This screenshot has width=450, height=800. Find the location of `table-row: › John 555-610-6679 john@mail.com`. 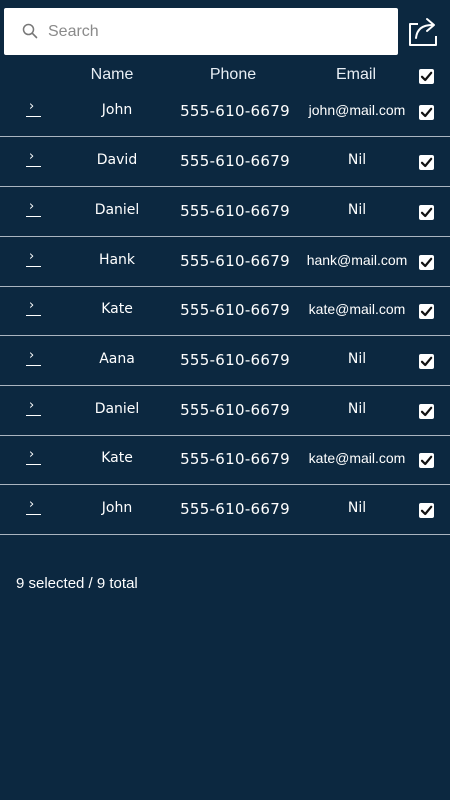

table-row: › John 555-610-6679 john@mail.com is located at coordinates (225, 112).